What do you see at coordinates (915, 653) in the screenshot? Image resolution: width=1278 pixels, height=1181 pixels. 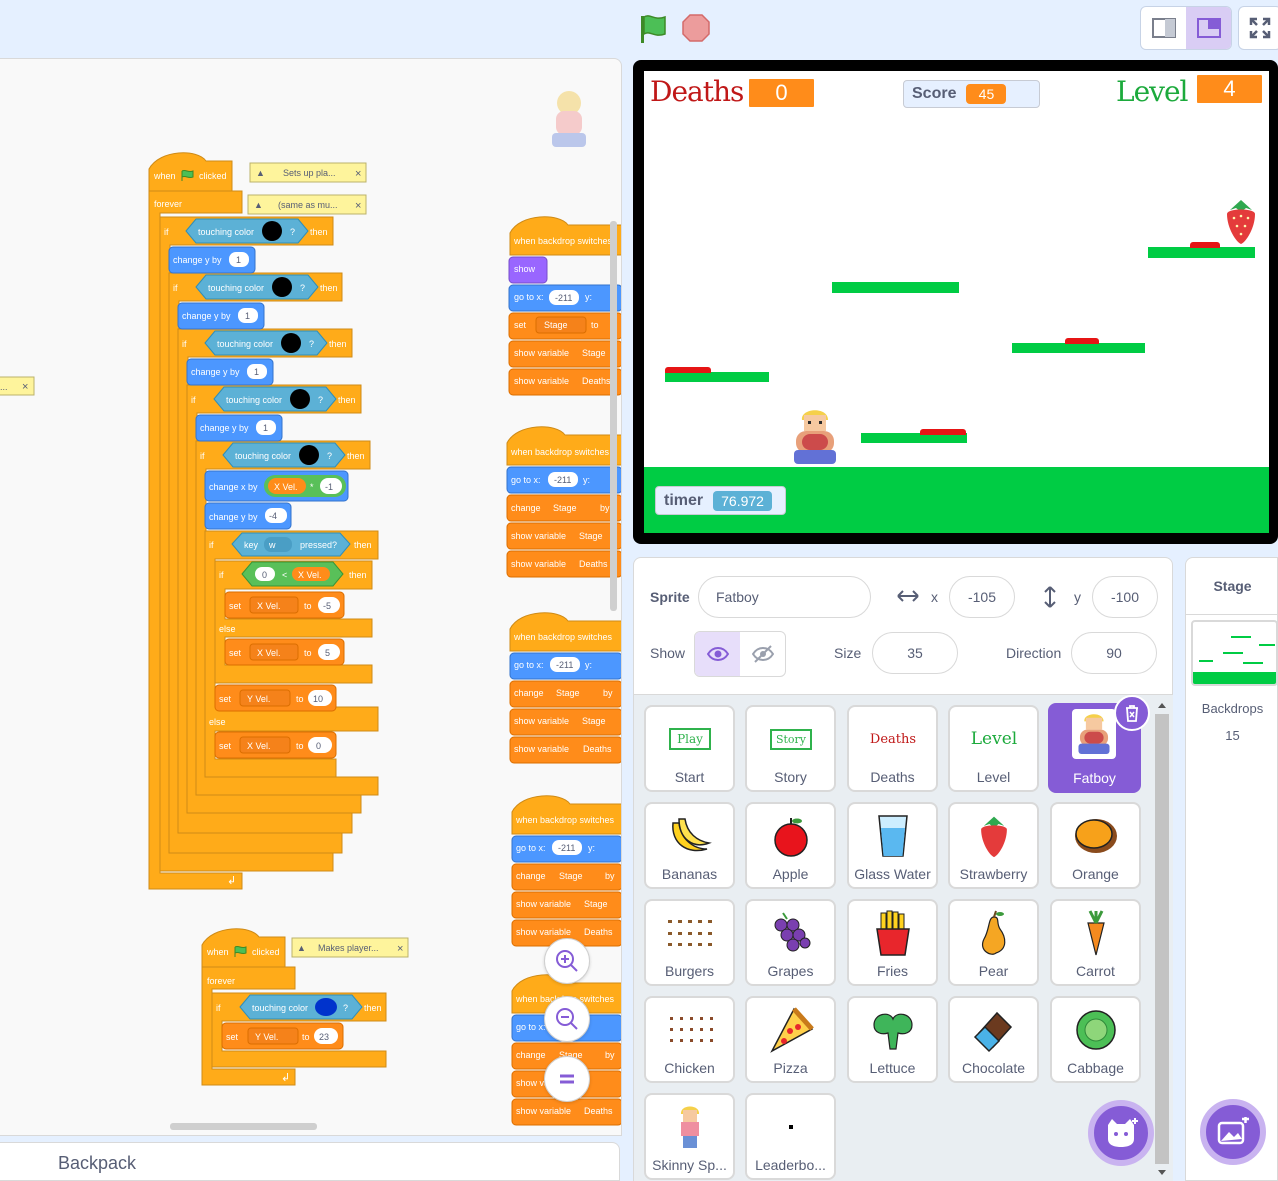 I see `size-input: 35` at bounding box center [915, 653].